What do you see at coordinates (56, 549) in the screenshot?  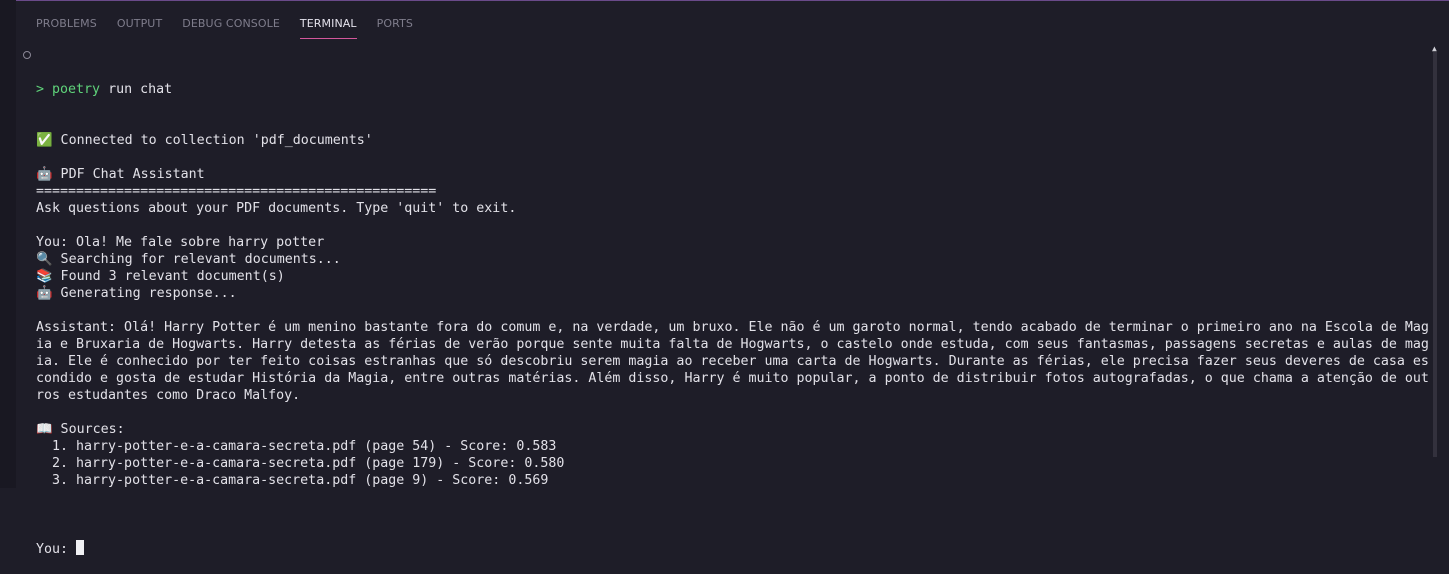 I see `input-prompt: You:` at bounding box center [56, 549].